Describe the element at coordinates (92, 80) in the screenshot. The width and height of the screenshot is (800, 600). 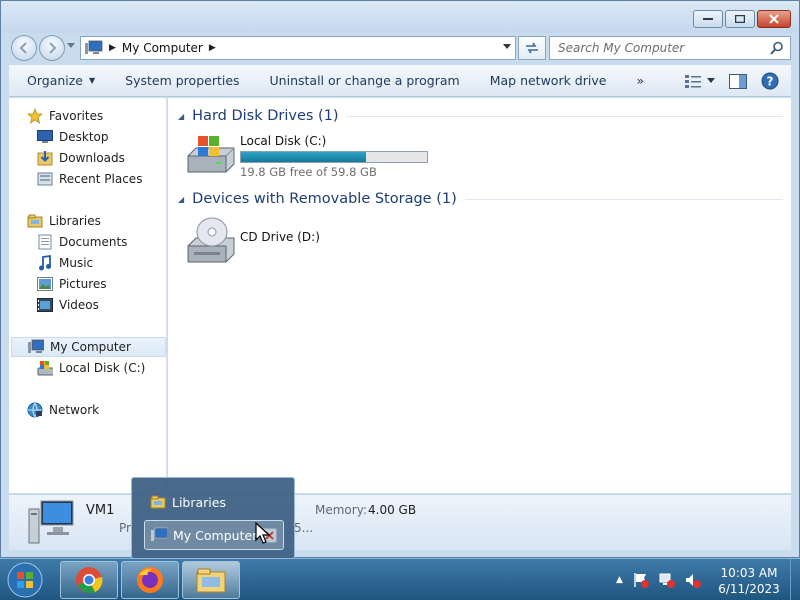
I see `chevron-down-icon: ▼` at that location.